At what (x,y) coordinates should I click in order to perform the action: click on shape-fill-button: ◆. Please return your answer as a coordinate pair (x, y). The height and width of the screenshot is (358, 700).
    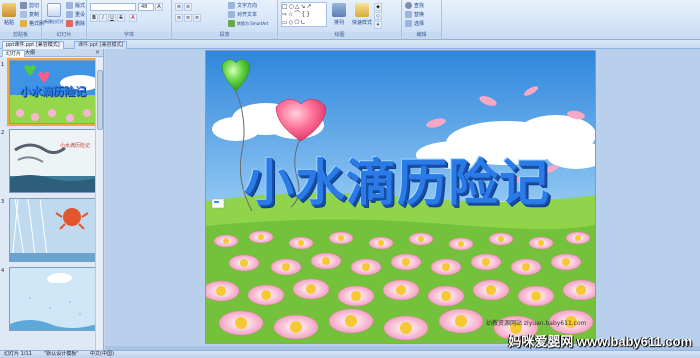
    Looking at the image, I should click on (378, 7).